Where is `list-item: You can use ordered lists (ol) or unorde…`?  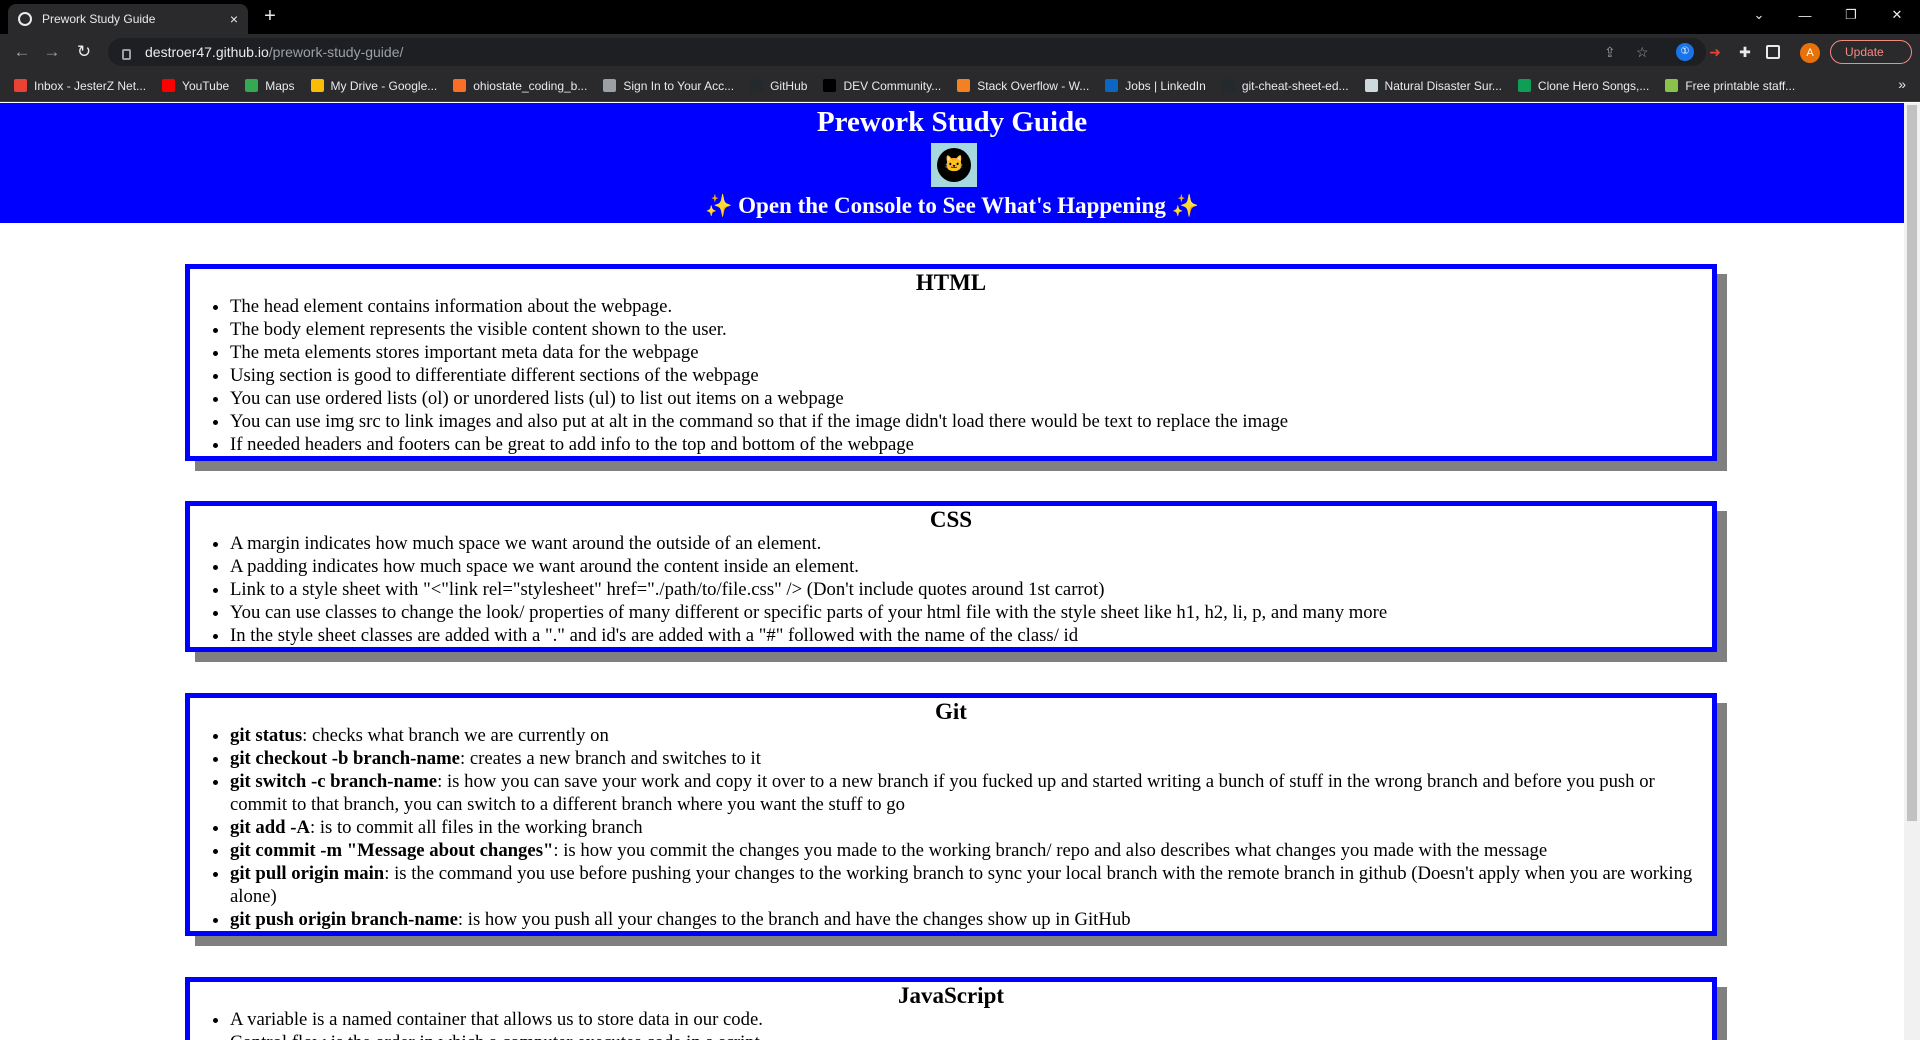
list-item: You can use ordered lists (ol) or unorde… is located at coordinates (963, 398).